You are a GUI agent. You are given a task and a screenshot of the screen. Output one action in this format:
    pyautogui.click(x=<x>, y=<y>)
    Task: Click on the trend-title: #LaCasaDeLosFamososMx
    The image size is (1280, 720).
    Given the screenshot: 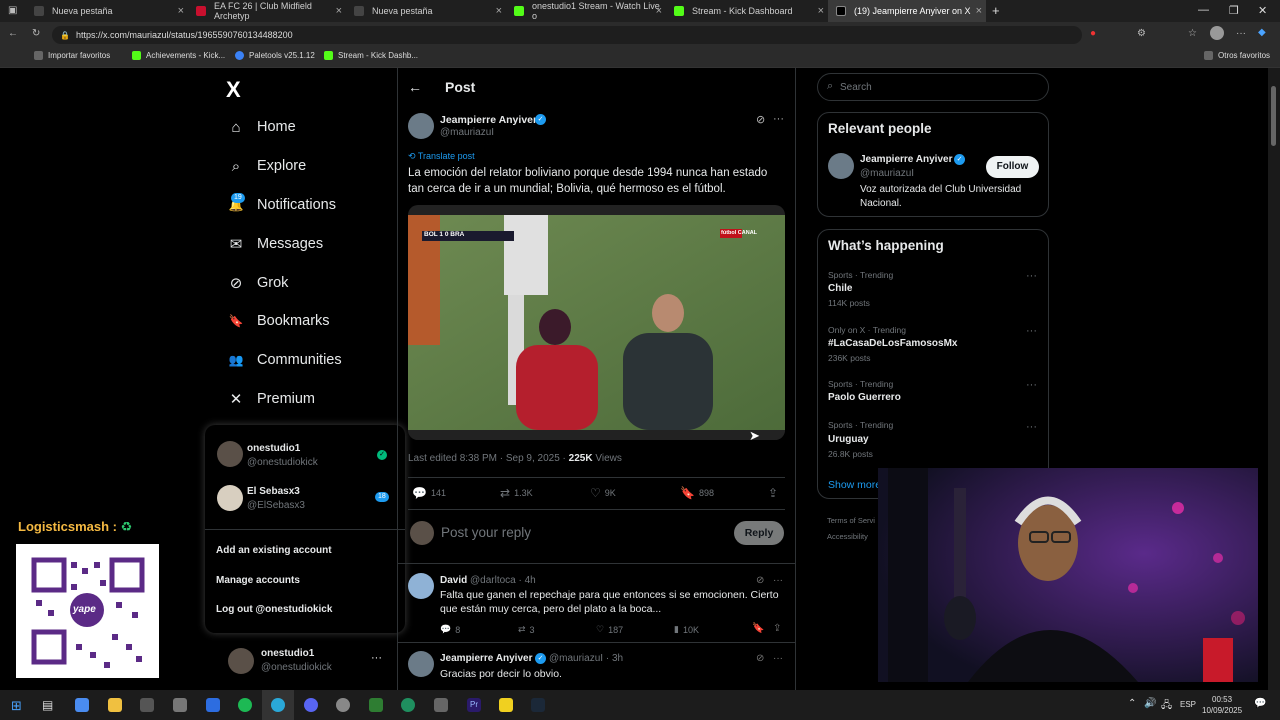 What is the action you would take?
    pyautogui.click(x=893, y=343)
    